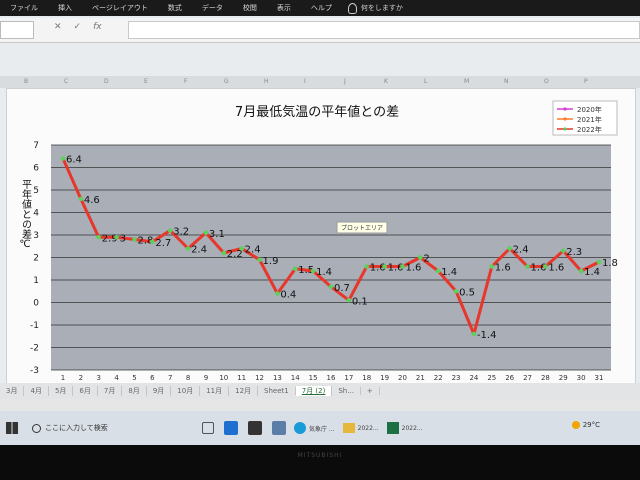 The height and width of the screenshot is (480, 640). What do you see at coordinates (17, 30) in the screenshot?
I see `name-box` at bounding box center [17, 30].